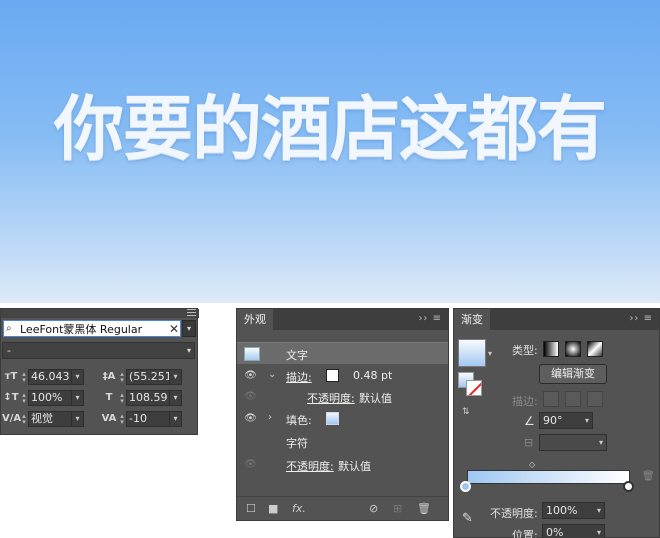  I want to click on char-row-scale: ↕T ▴ ▾ 100% ▾ T ▴ ▾ 108.59 ▾, so click(99, 397).